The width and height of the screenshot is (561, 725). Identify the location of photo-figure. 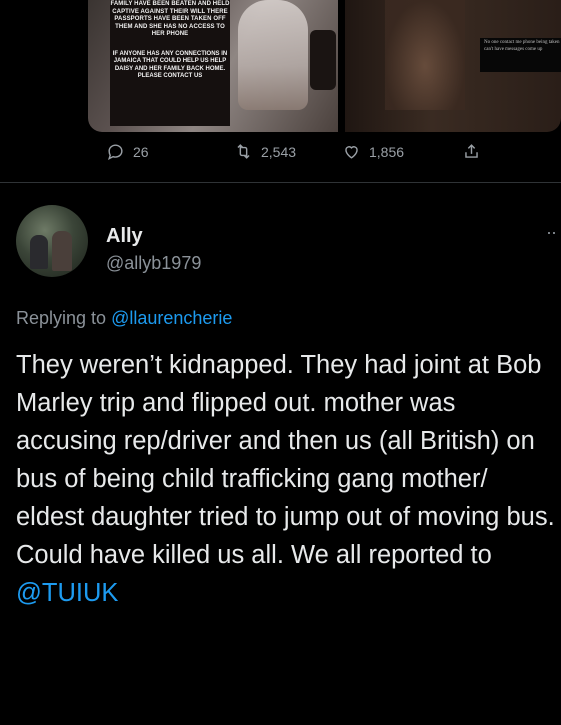
(273, 55).